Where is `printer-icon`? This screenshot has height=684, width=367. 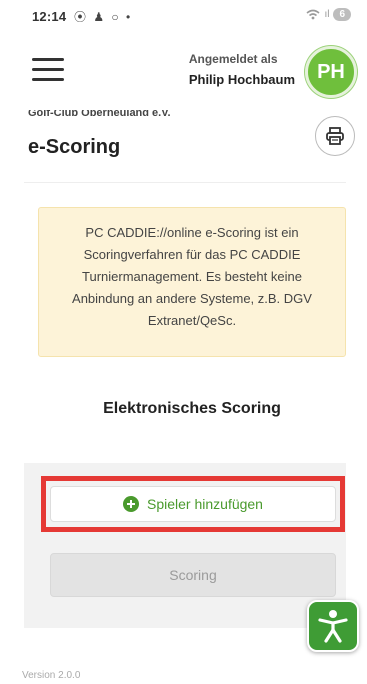 printer-icon is located at coordinates (335, 136).